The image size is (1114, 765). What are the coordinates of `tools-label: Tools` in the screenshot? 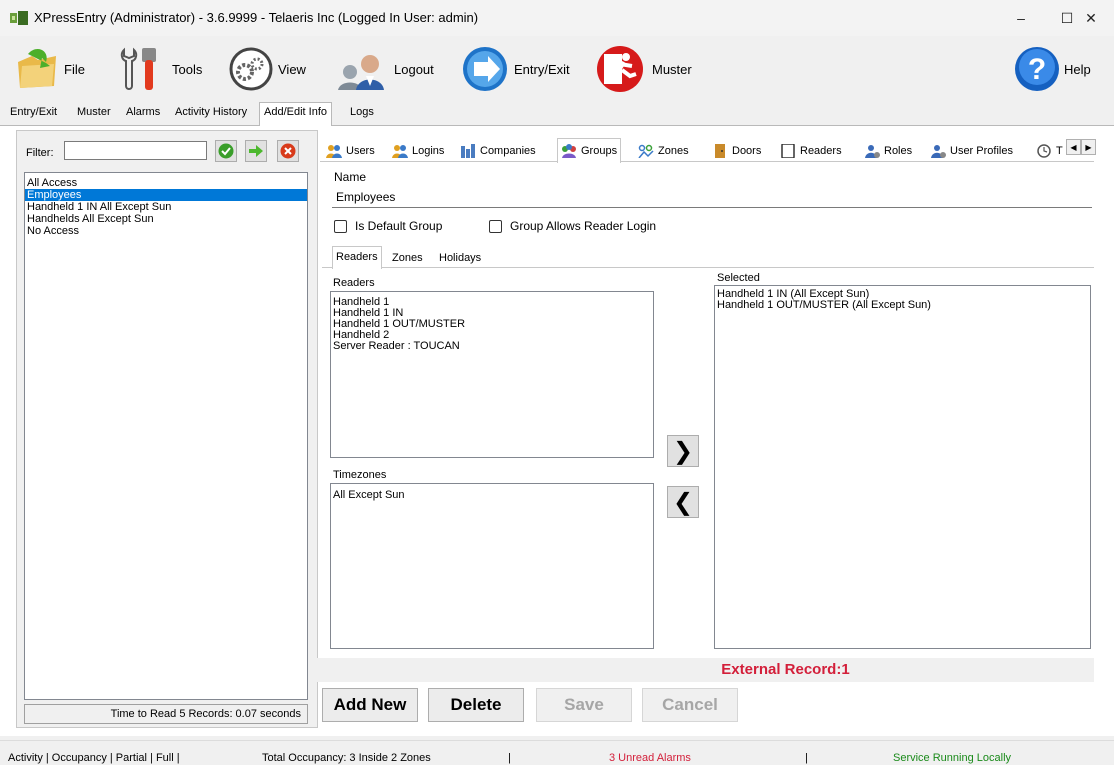 It's located at (187, 69).